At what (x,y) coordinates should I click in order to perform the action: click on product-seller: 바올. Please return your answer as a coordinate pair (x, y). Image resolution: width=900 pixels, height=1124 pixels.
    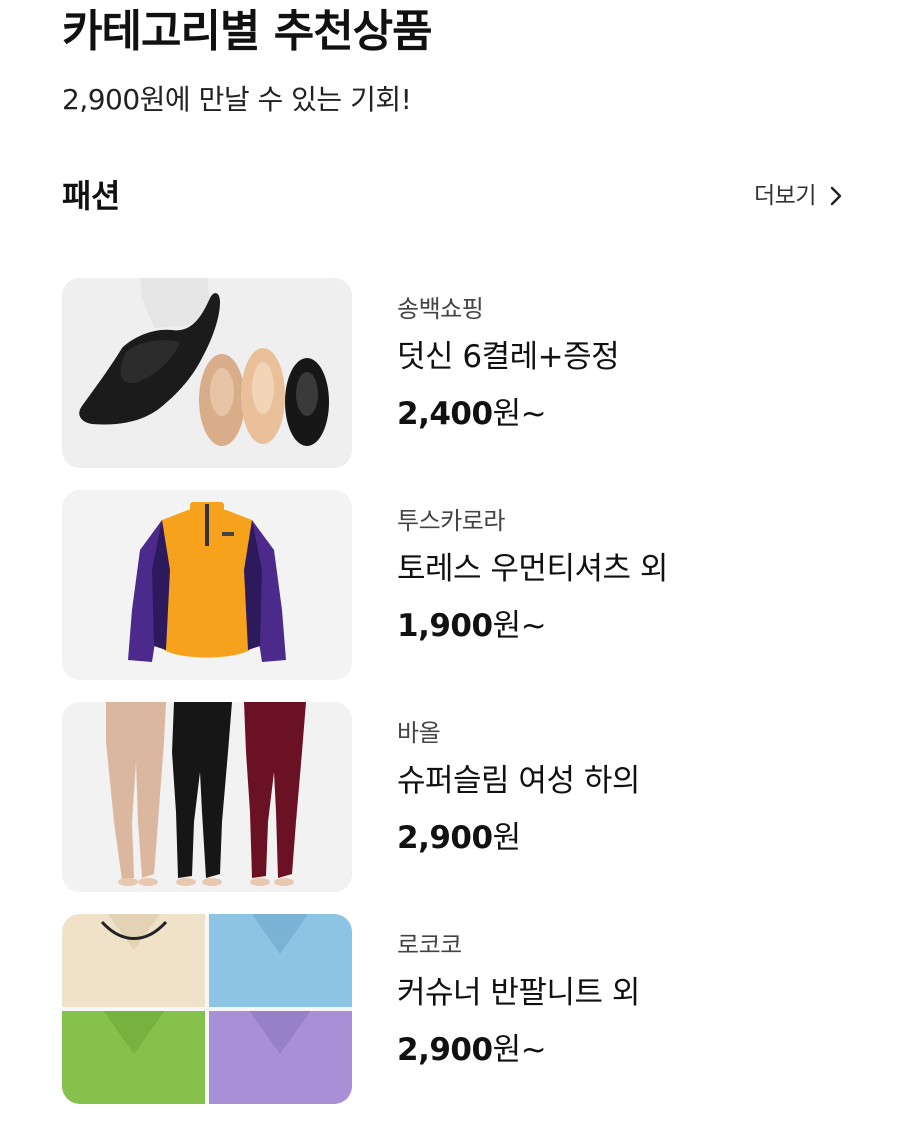
    Looking at the image, I should click on (419, 733).